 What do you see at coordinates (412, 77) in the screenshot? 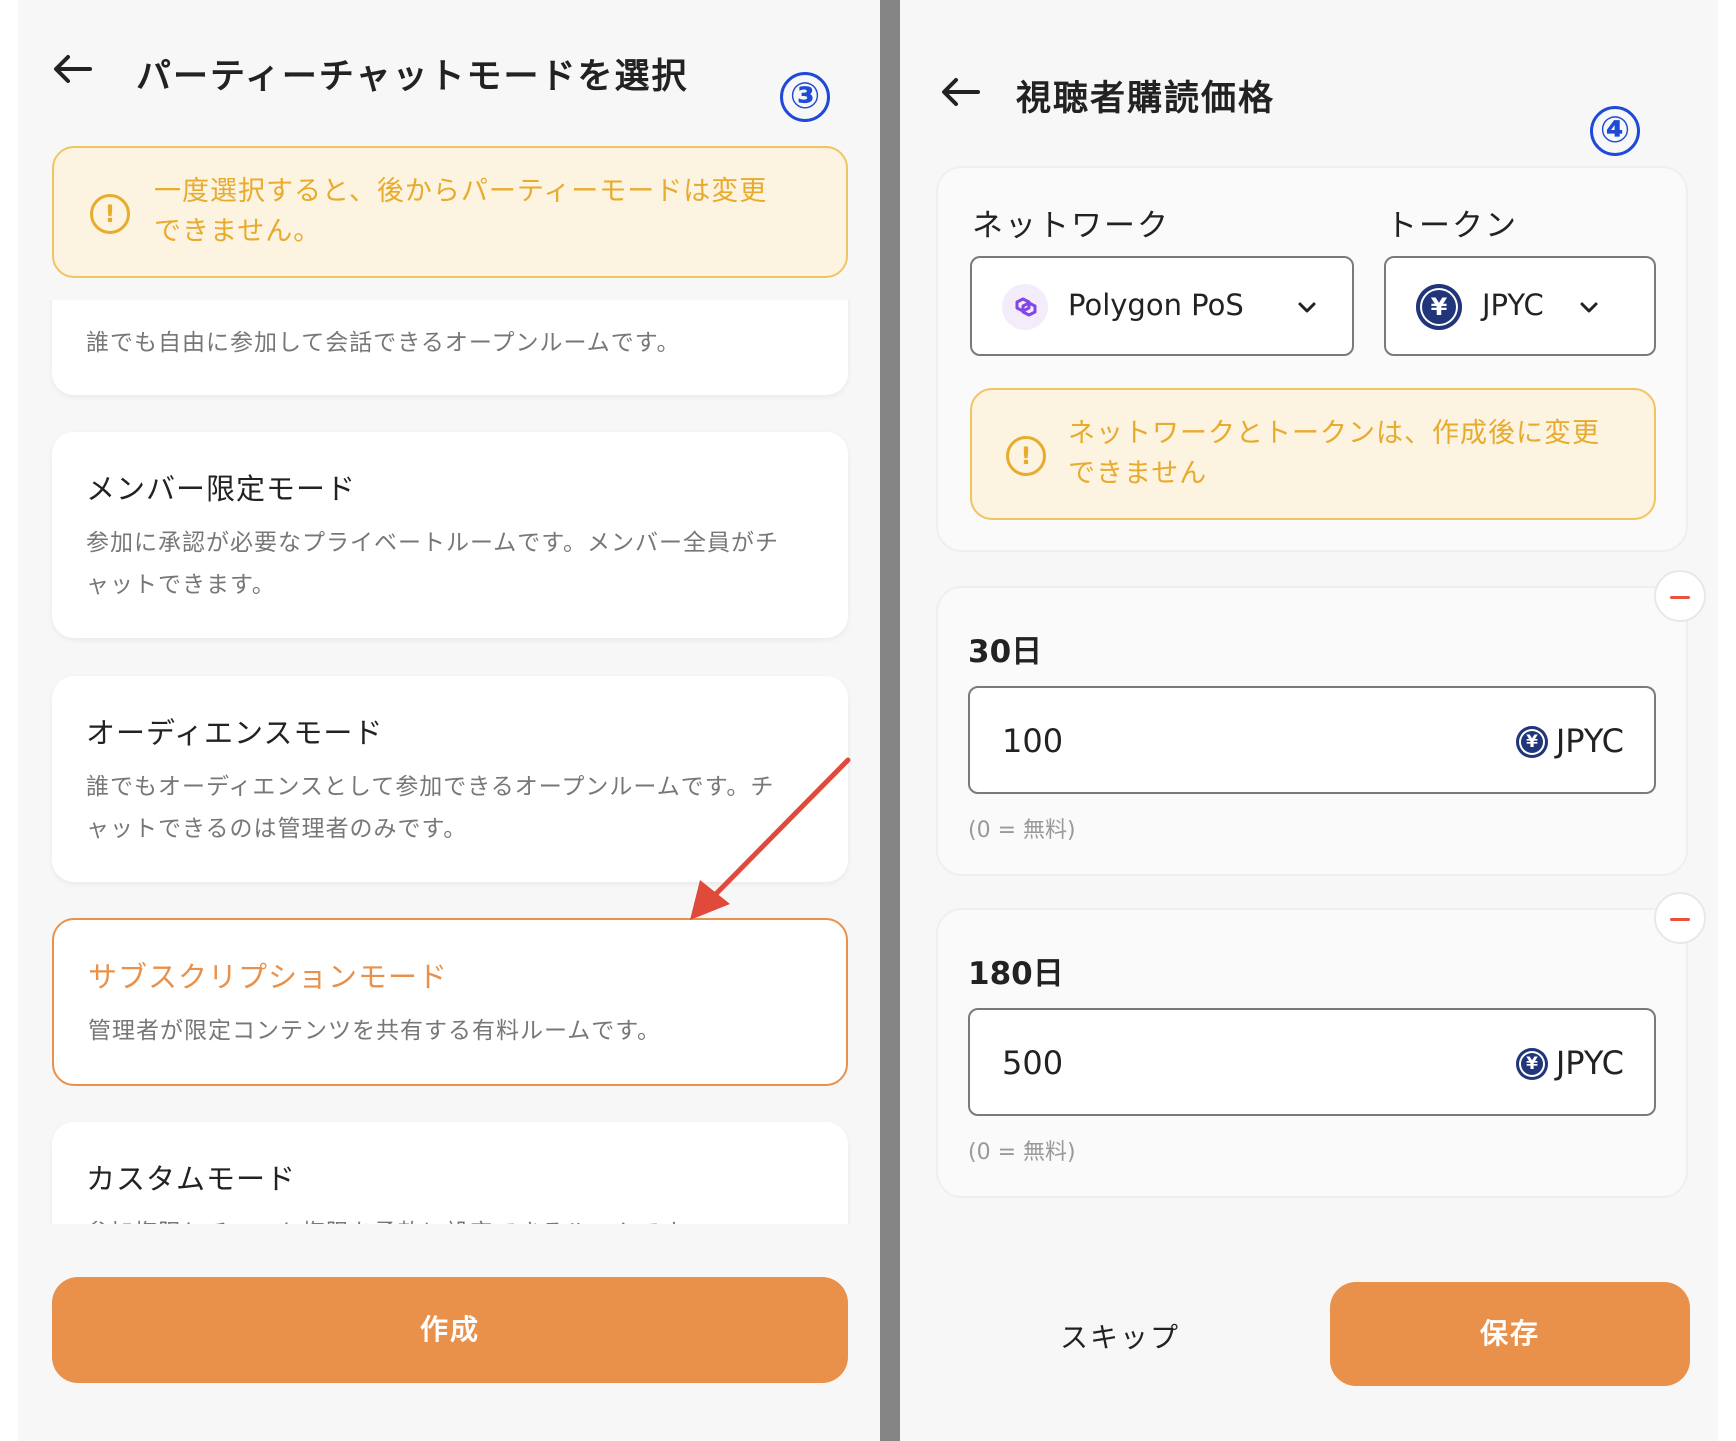
I see `page-title: パーティーチャットモードを選択` at bounding box center [412, 77].